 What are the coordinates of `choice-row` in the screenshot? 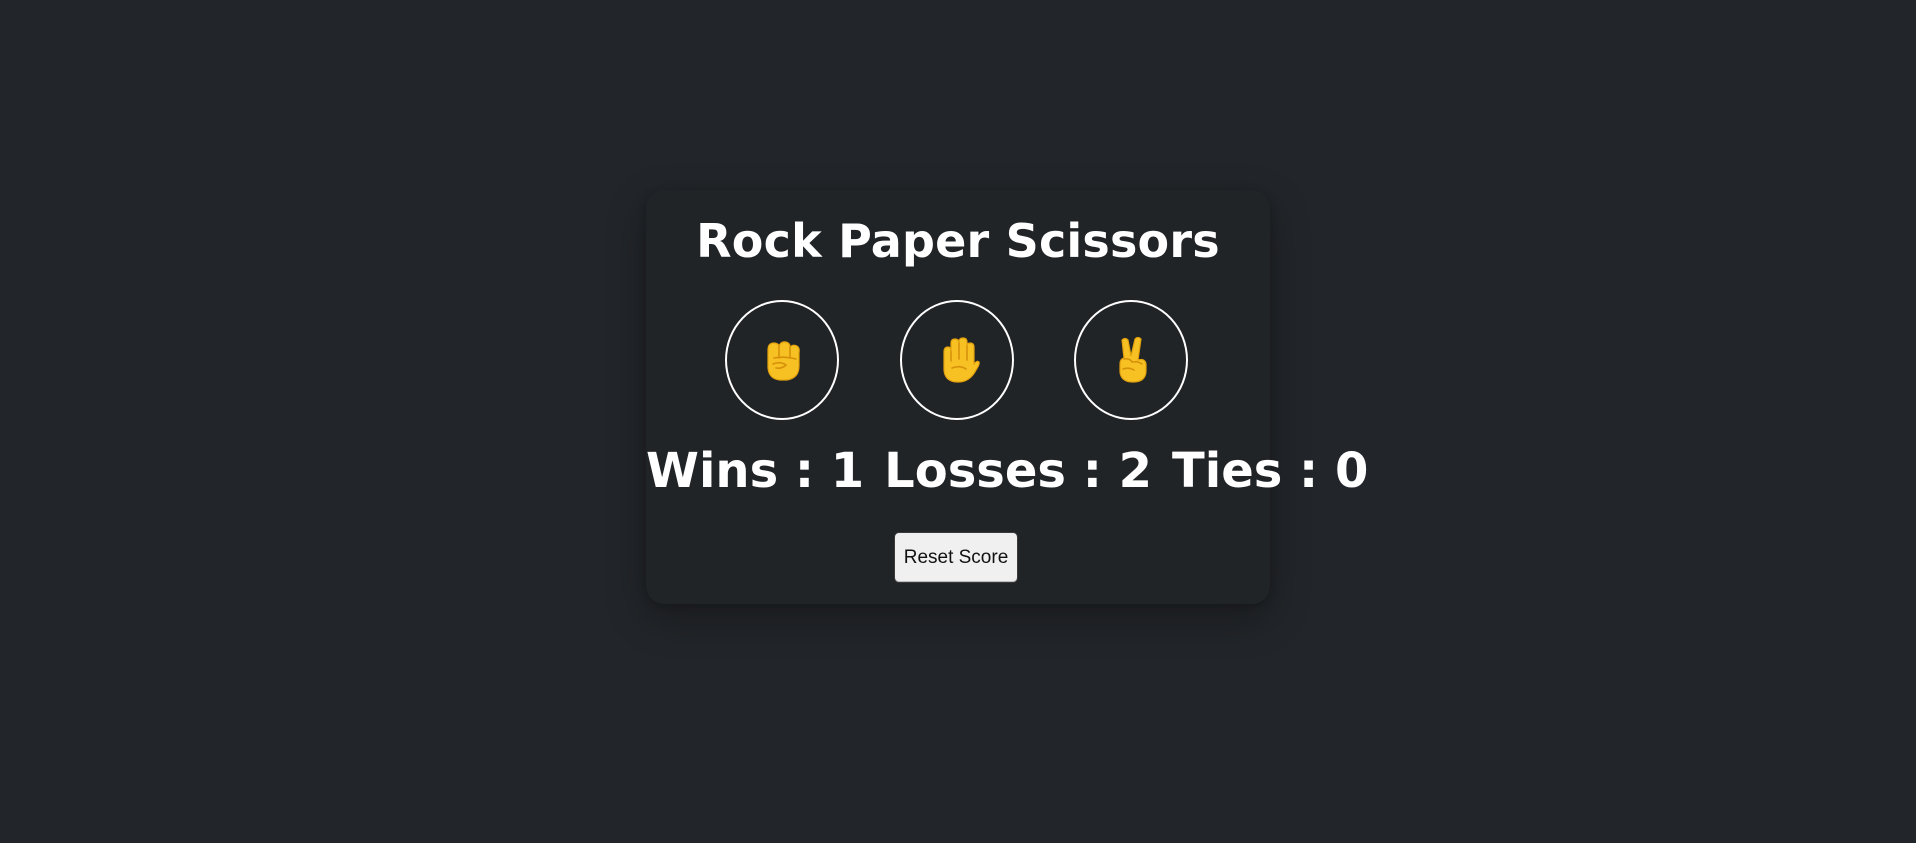 It's located at (958, 361).